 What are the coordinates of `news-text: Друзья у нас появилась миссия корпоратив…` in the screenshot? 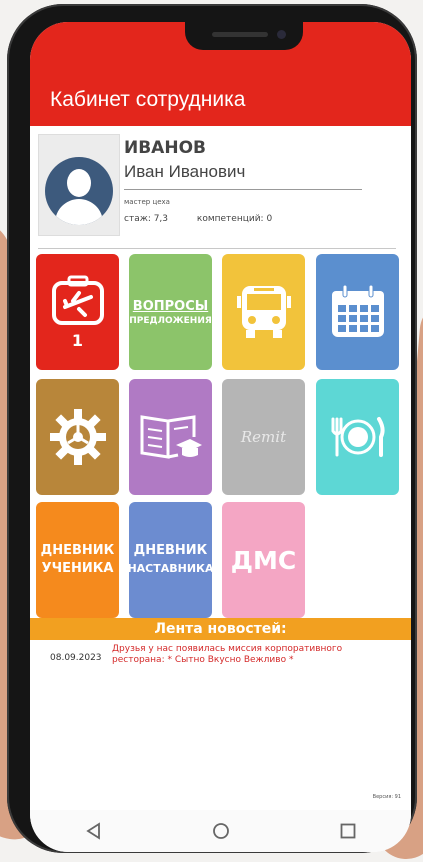 It's located at (227, 654).